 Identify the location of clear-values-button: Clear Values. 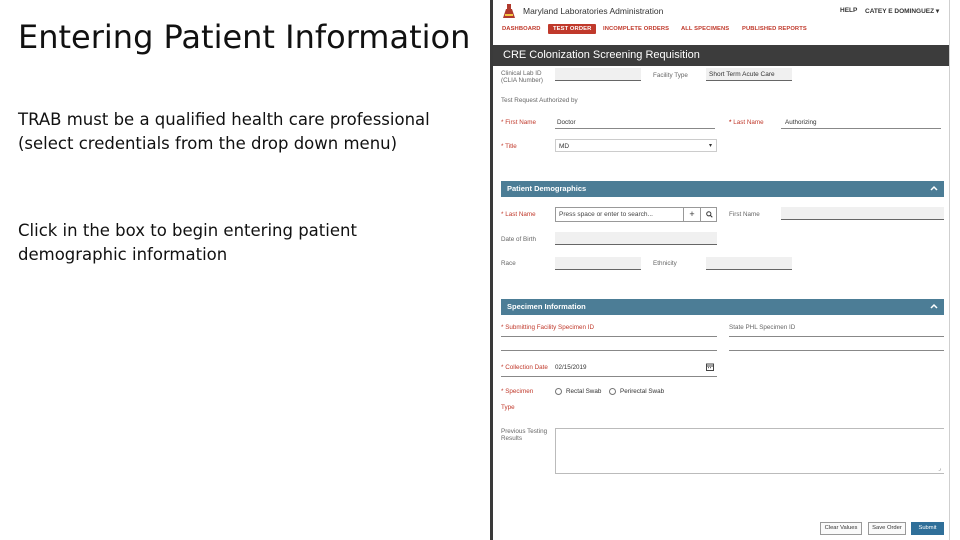
(841, 528).